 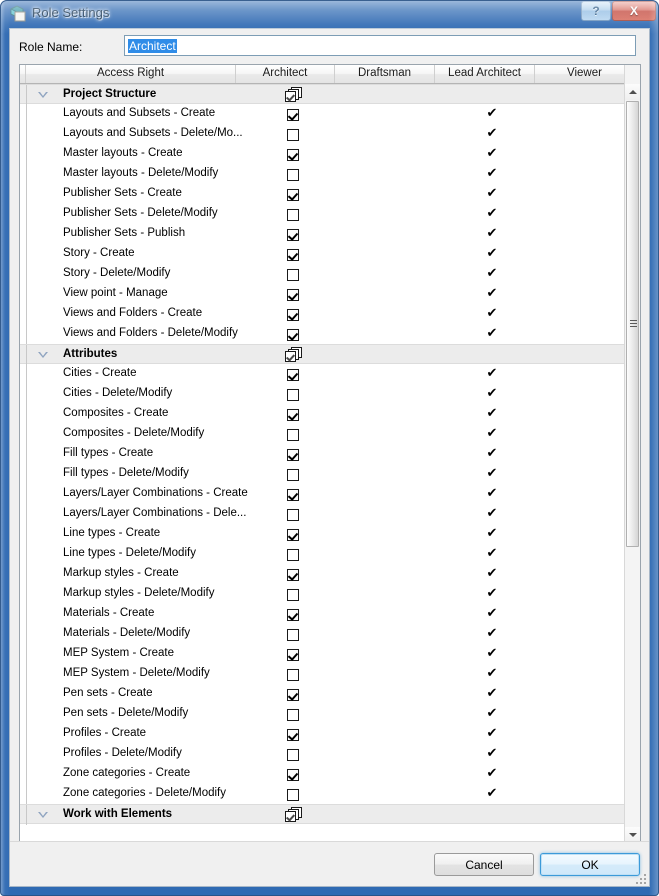 What do you see at coordinates (322, 494) in the screenshot?
I see `grid-row: Layers/Layer Combinations - Create ✔` at bounding box center [322, 494].